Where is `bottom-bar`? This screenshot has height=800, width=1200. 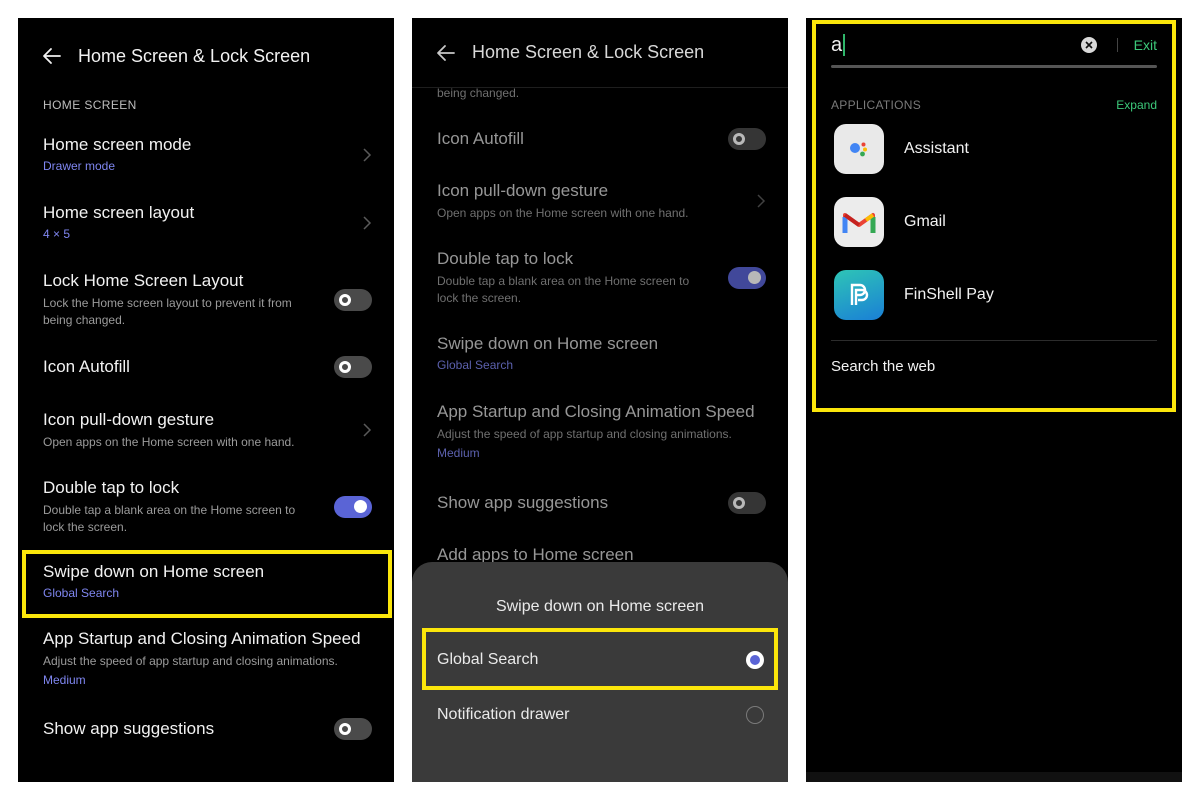
bottom-bar is located at coordinates (994, 777).